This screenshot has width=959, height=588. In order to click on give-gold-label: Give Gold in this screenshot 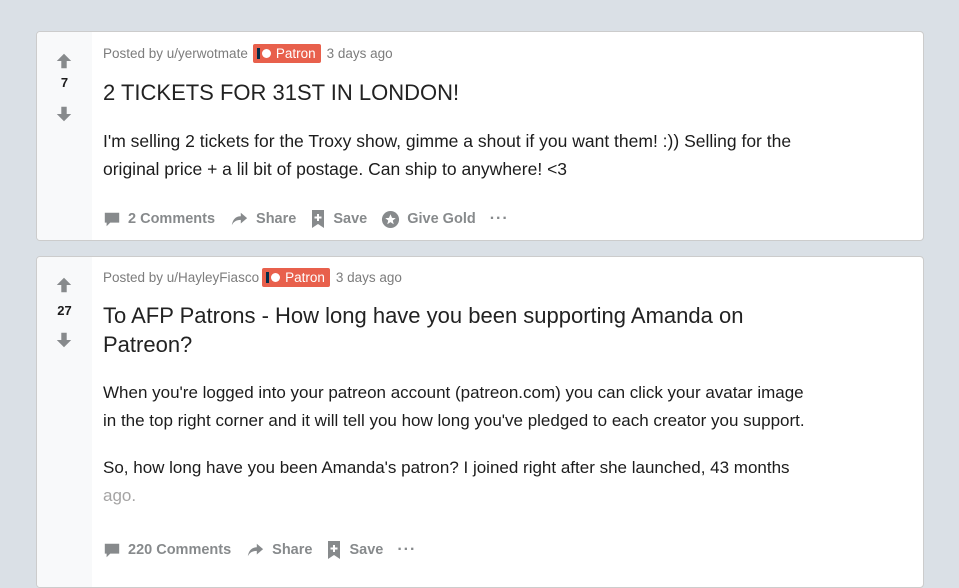, I will do `click(441, 219)`.